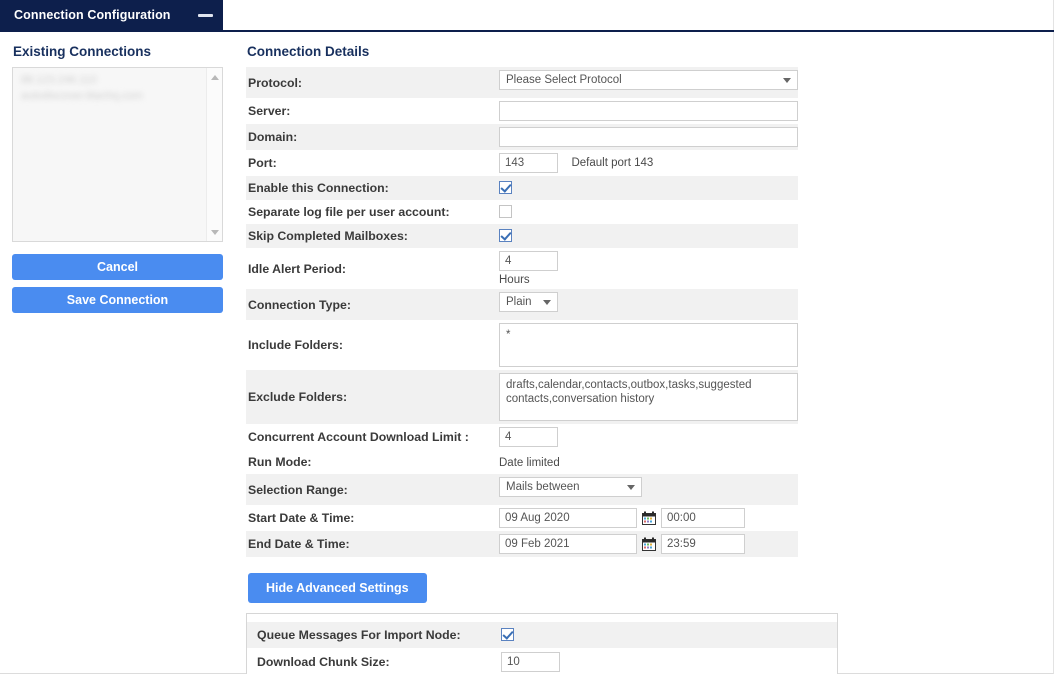 This screenshot has width=1054, height=674. What do you see at coordinates (612, 163) in the screenshot?
I see `port-hint: Default port 143` at bounding box center [612, 163].